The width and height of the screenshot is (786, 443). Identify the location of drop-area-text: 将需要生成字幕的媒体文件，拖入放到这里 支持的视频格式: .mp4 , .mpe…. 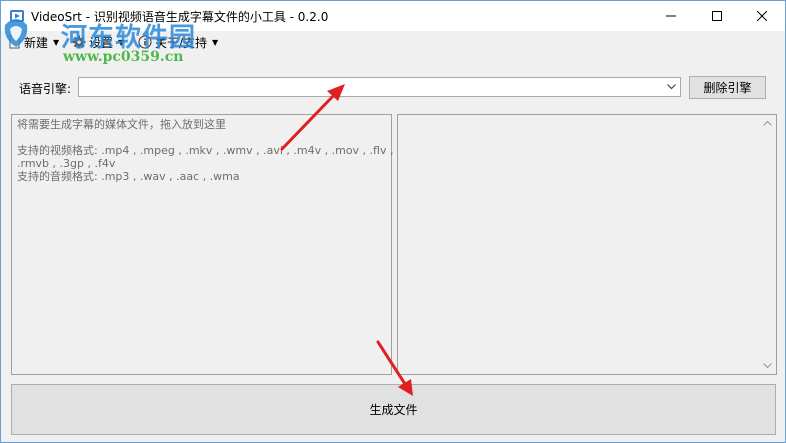
(205, 150).